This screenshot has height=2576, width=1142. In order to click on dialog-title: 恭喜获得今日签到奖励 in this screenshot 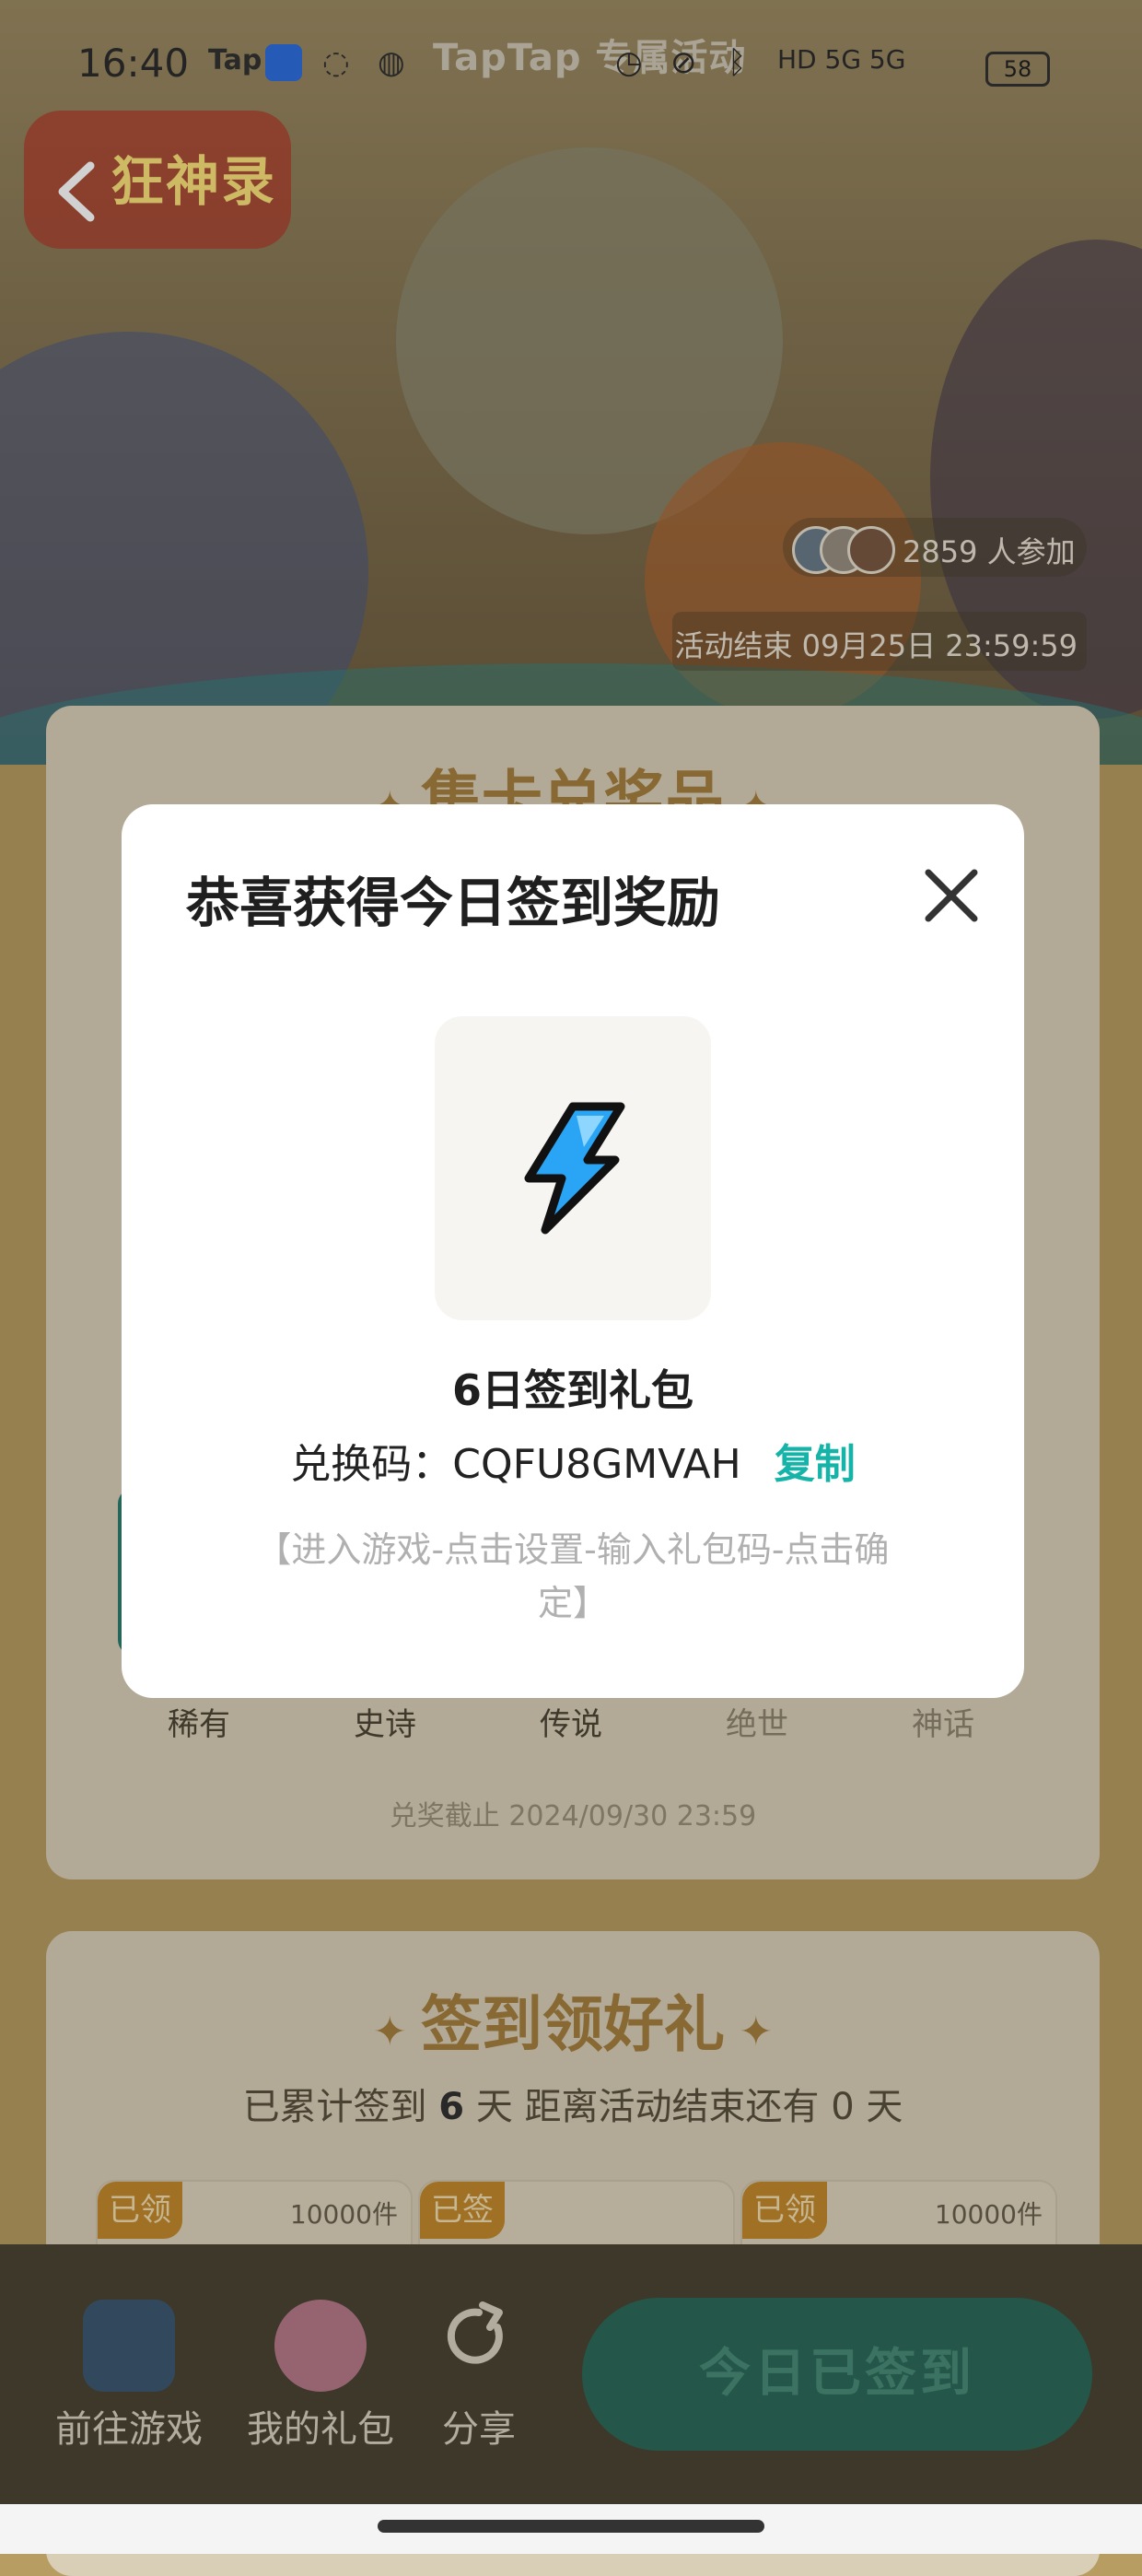, I will do `click(454, 903)`.